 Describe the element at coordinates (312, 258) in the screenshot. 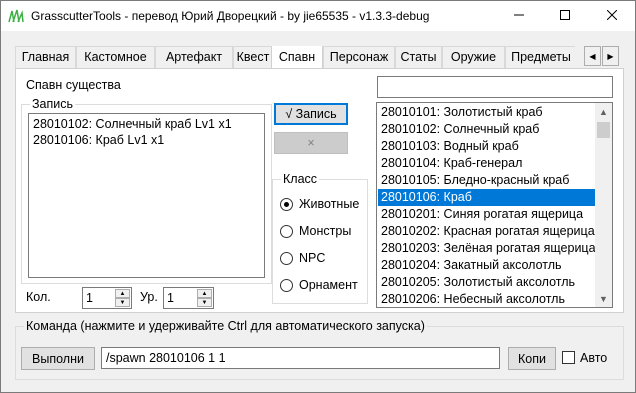

I see `class-npc-label: NPC` at that location.